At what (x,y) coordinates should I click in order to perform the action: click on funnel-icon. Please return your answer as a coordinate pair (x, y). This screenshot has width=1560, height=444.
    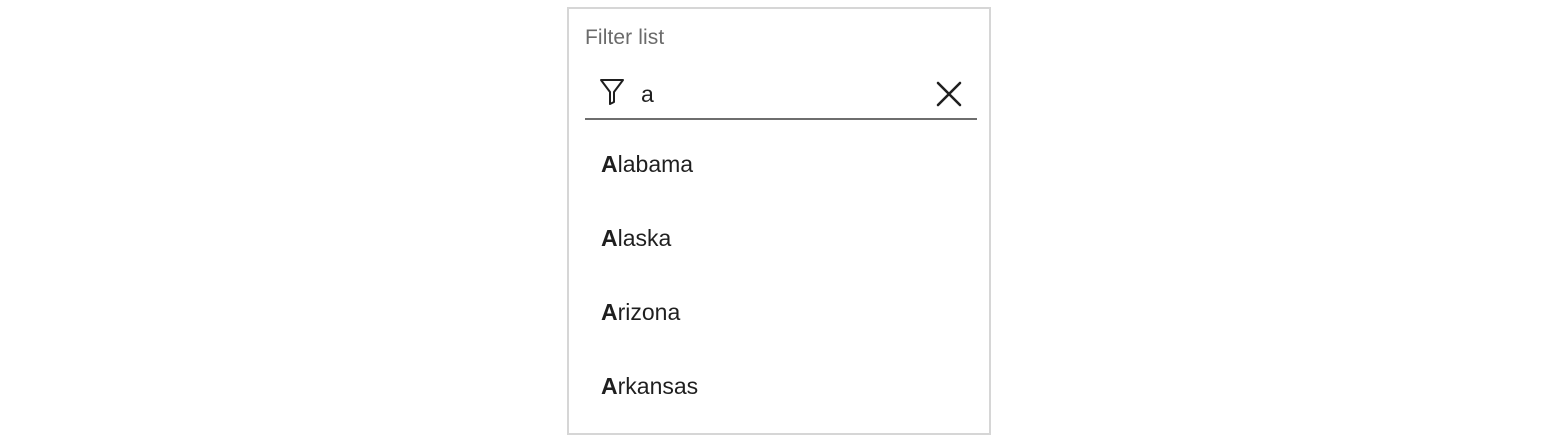
    Looking at the image, I should click on (612, 92).